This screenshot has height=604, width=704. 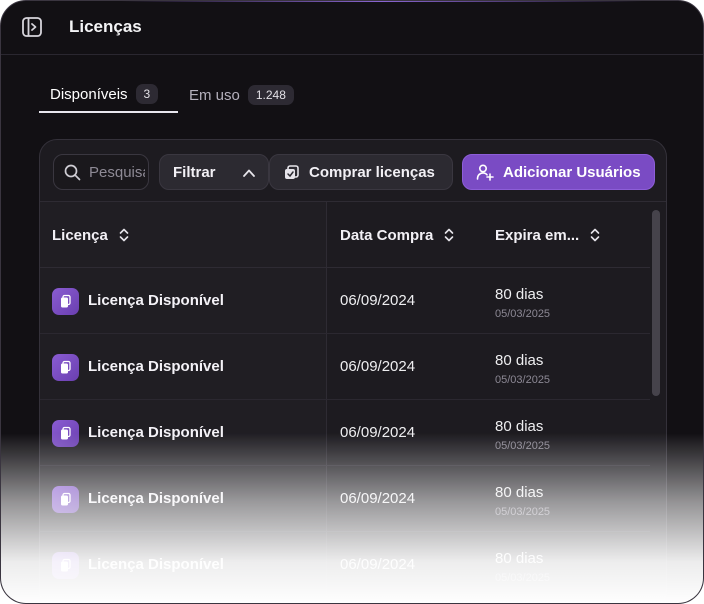 I want to click on filter-button-label: Filtrar, so click(x=194, y=172).